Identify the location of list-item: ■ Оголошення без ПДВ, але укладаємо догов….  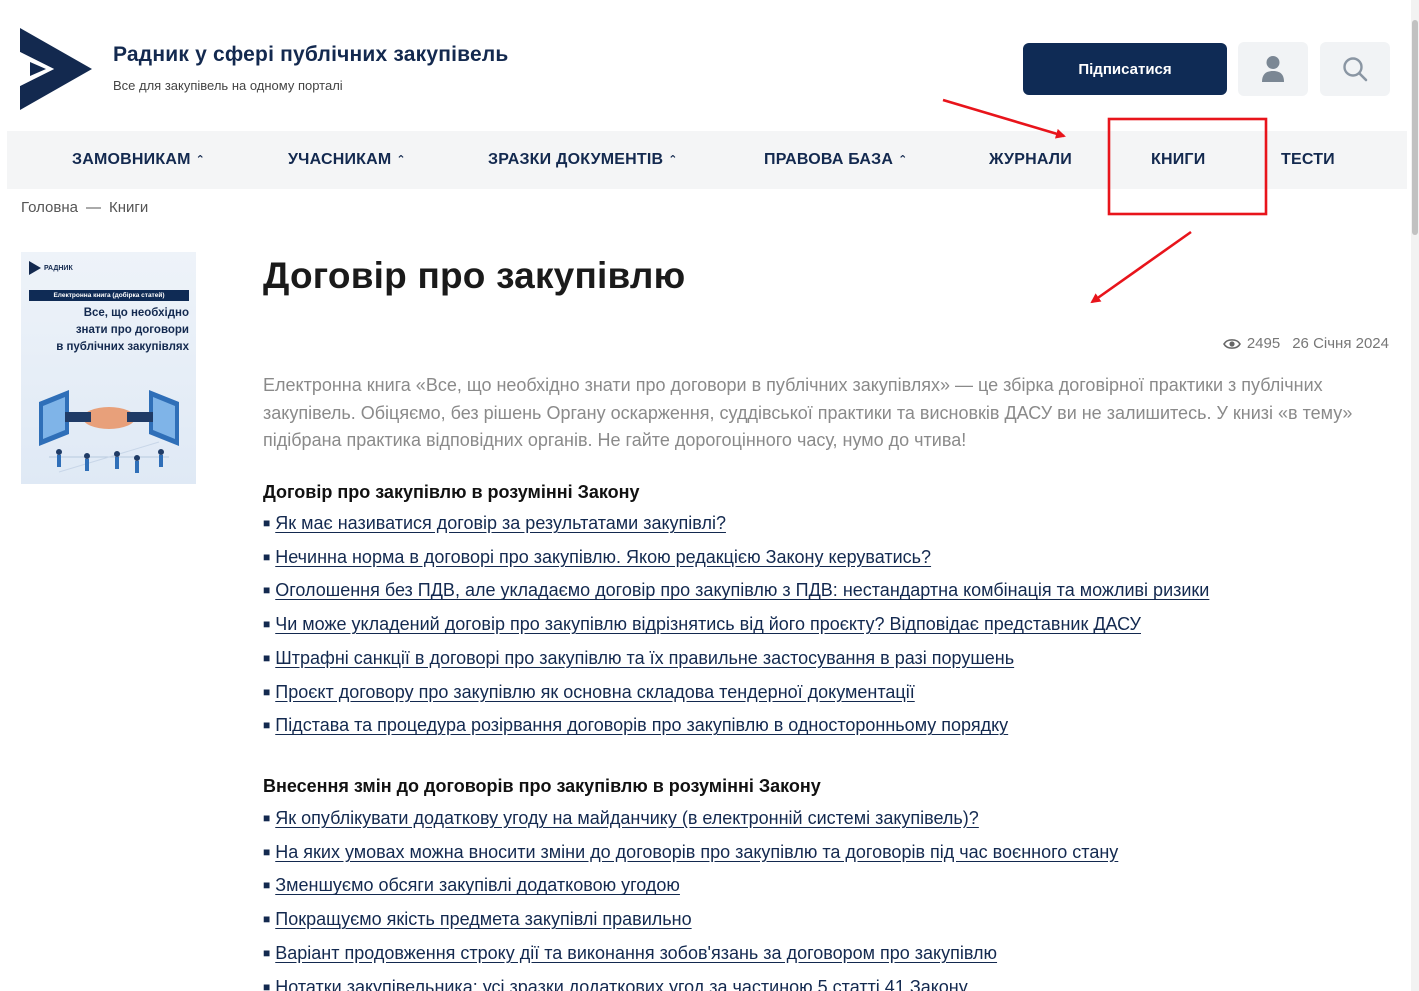
(736, 592).